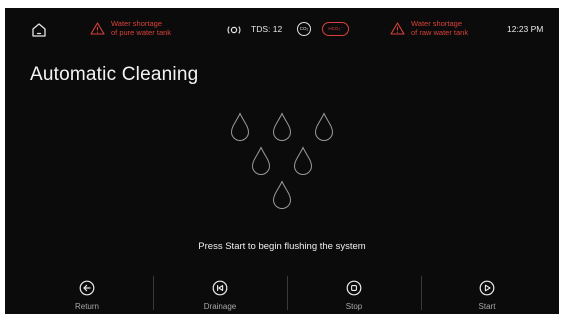  I want to click on start-button: Start, so click(487, 294).